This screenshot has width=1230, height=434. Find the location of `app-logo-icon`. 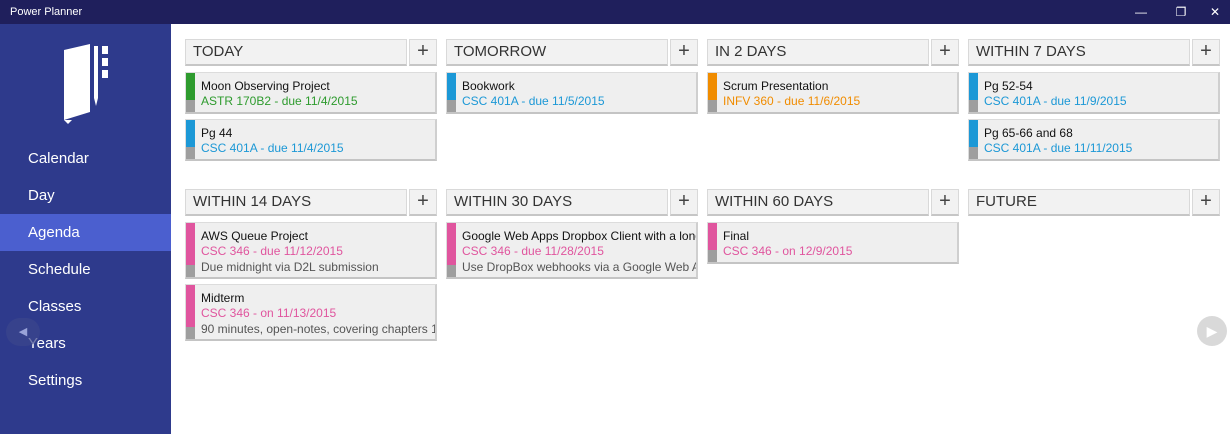

app-logo-icon is located at coordinates (86, 84).